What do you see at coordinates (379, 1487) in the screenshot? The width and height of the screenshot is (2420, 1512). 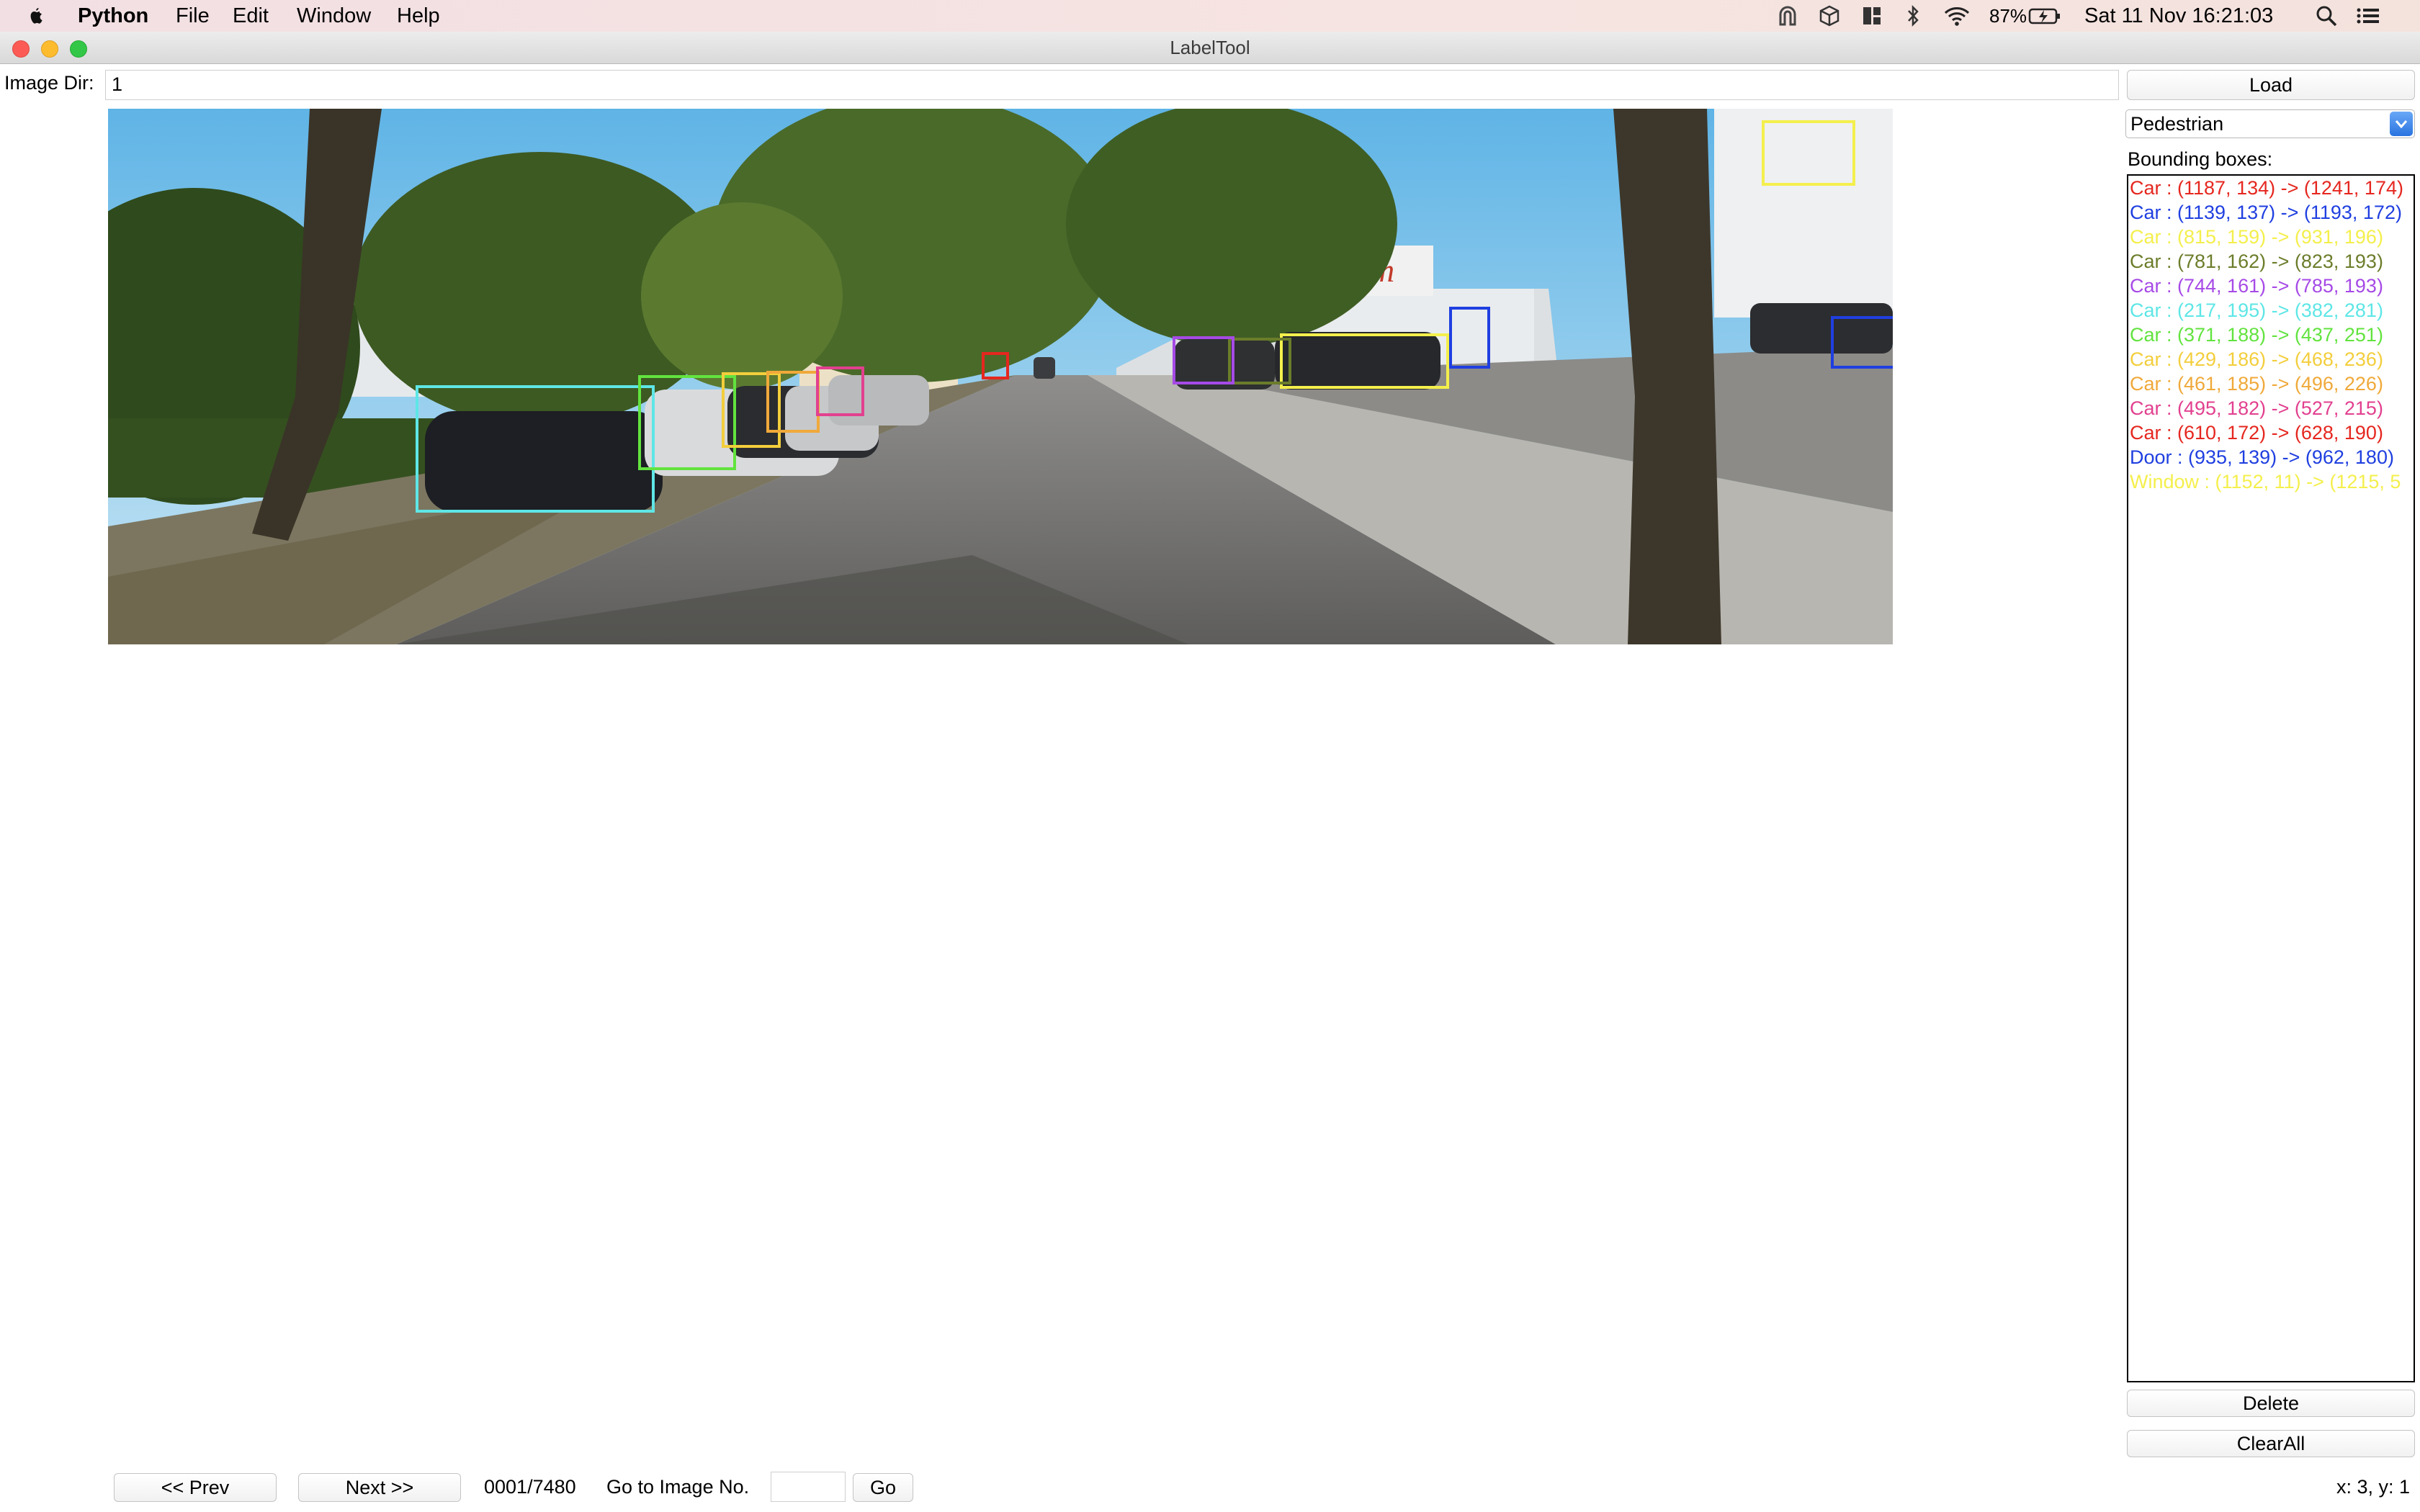 I see `next-button: Next >>` at bounding box center [379, 1487].